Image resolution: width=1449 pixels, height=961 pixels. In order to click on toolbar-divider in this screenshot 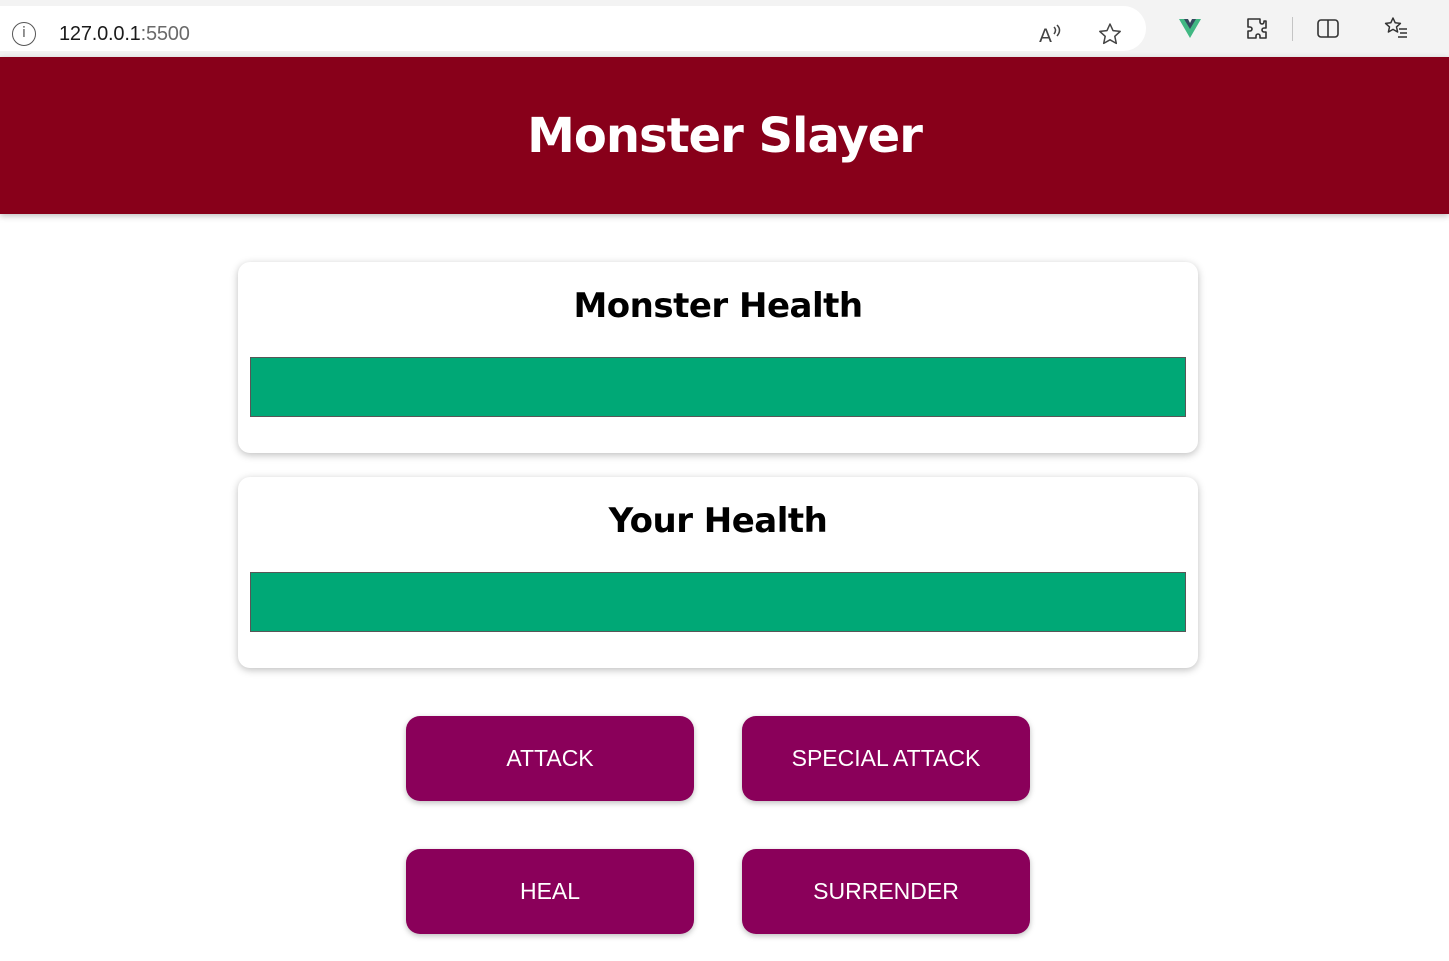, I will do `click(1292, 29)`.